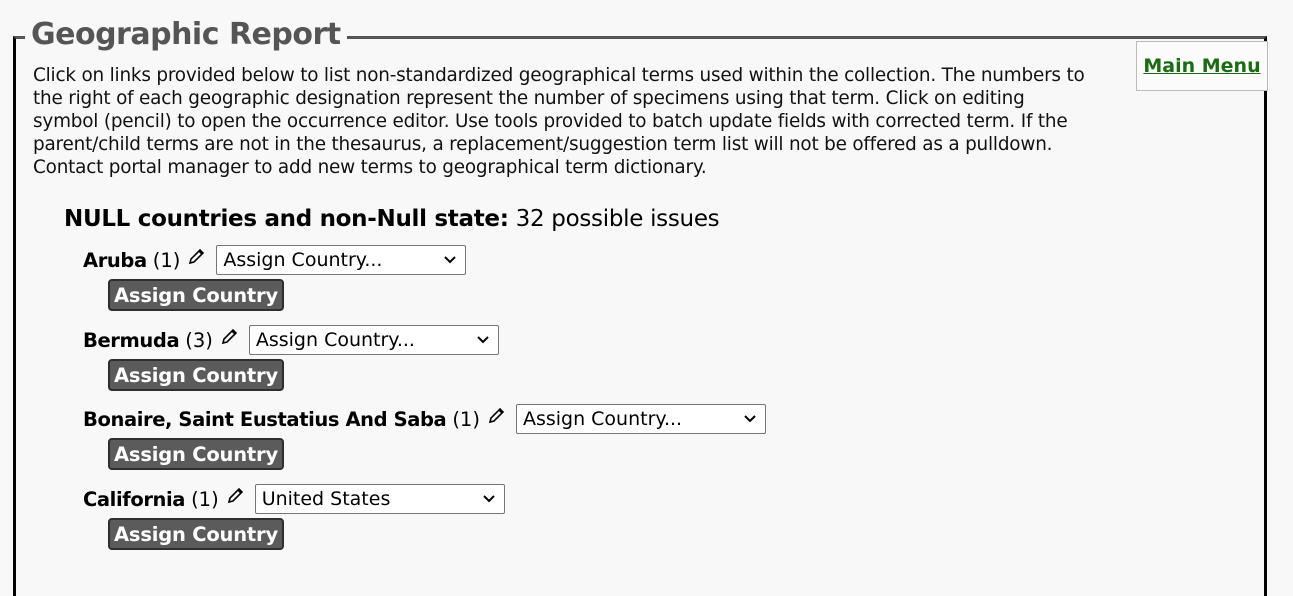 This screenshot has width=1293, height=596. I want to click on term-name: Bonaire, Saint Eustatius And Saba, so click(265, 419).